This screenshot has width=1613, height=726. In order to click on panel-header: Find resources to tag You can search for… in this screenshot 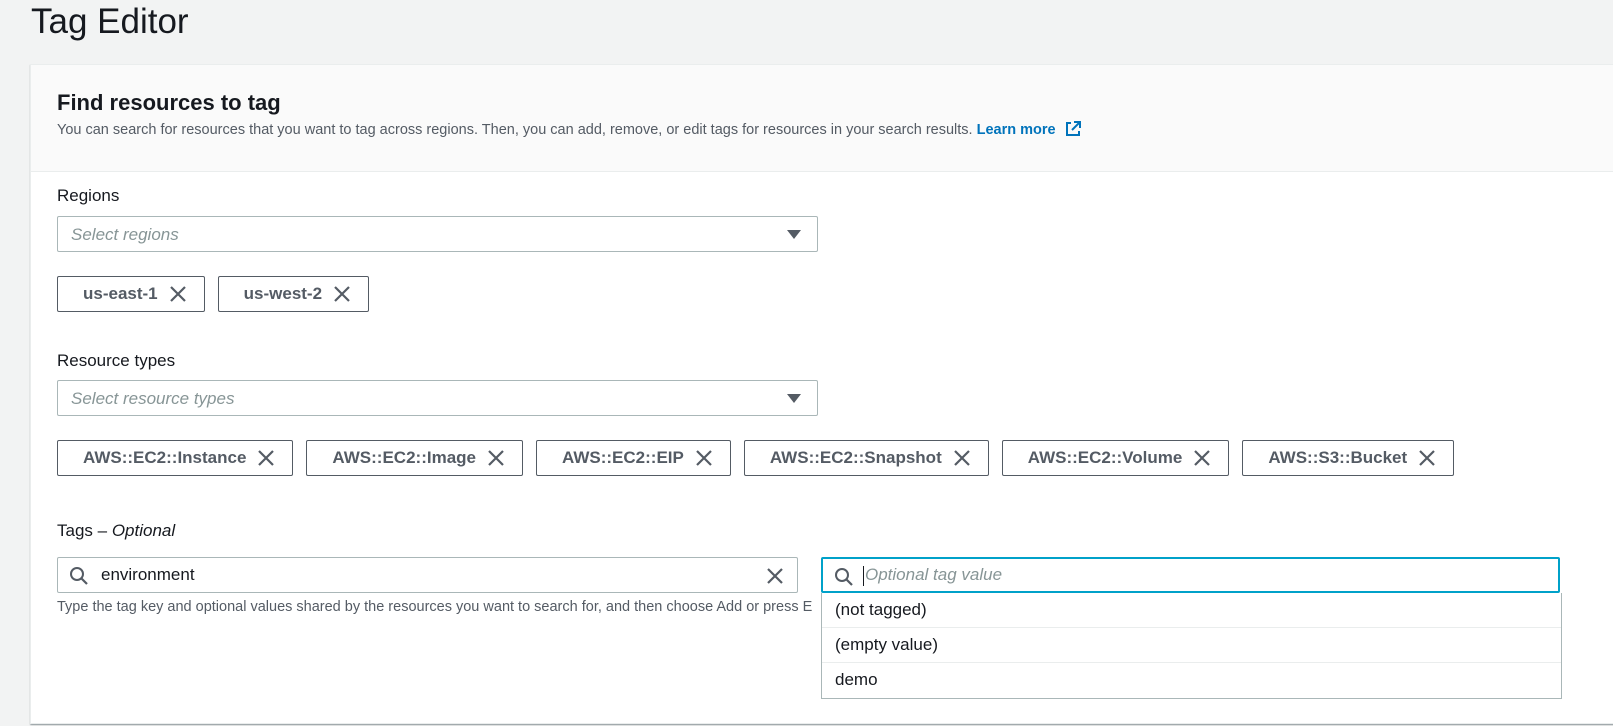, I will do `click(822, 118)`.